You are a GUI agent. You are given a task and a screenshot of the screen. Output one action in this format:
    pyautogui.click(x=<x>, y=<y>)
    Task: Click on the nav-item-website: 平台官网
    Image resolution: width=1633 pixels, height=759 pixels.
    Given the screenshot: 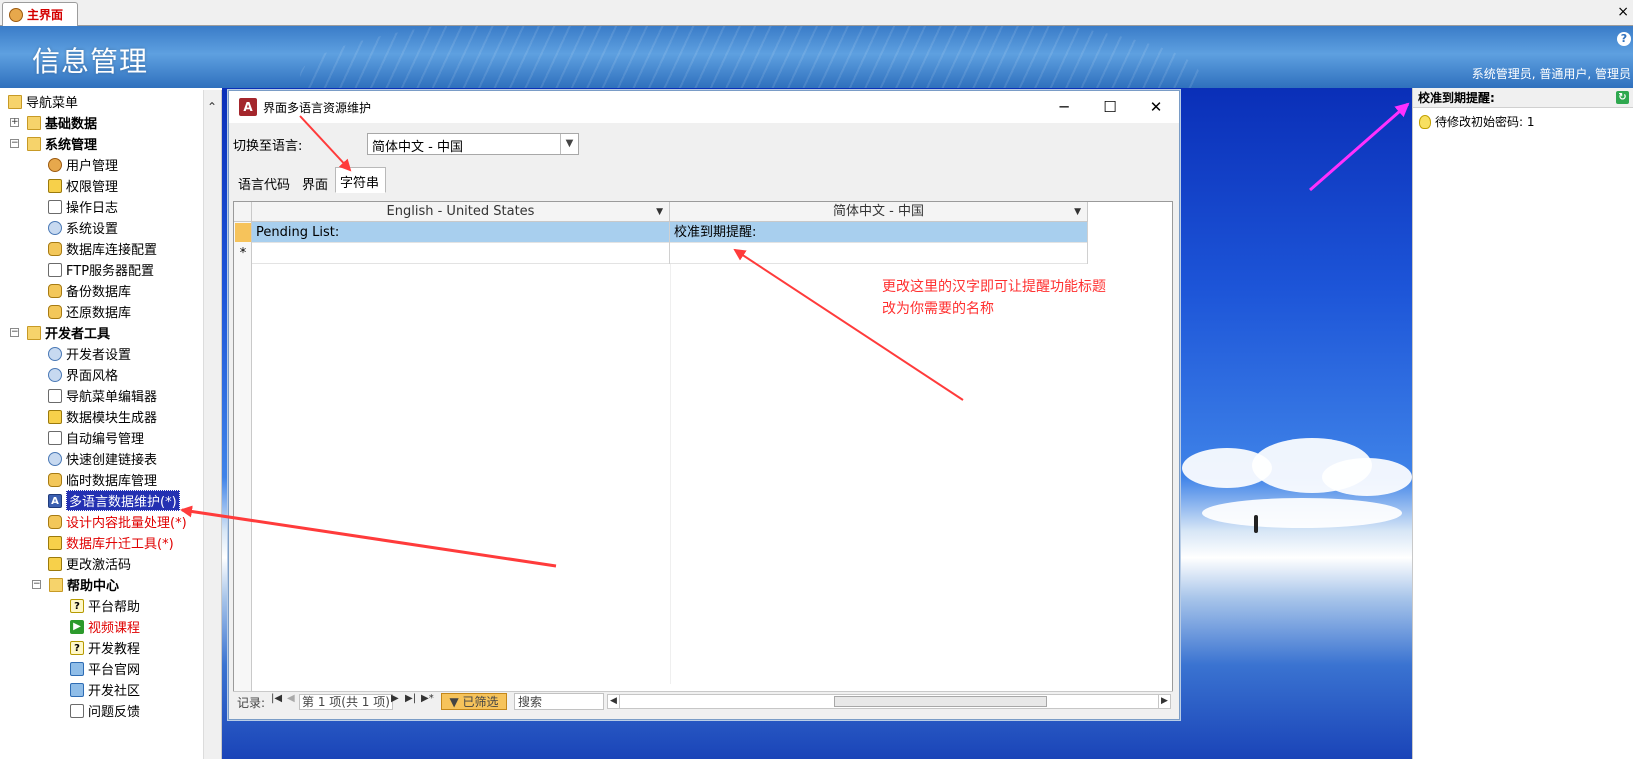 What is the action you would take?
    pyautogui.click(x=105, y=668)
    